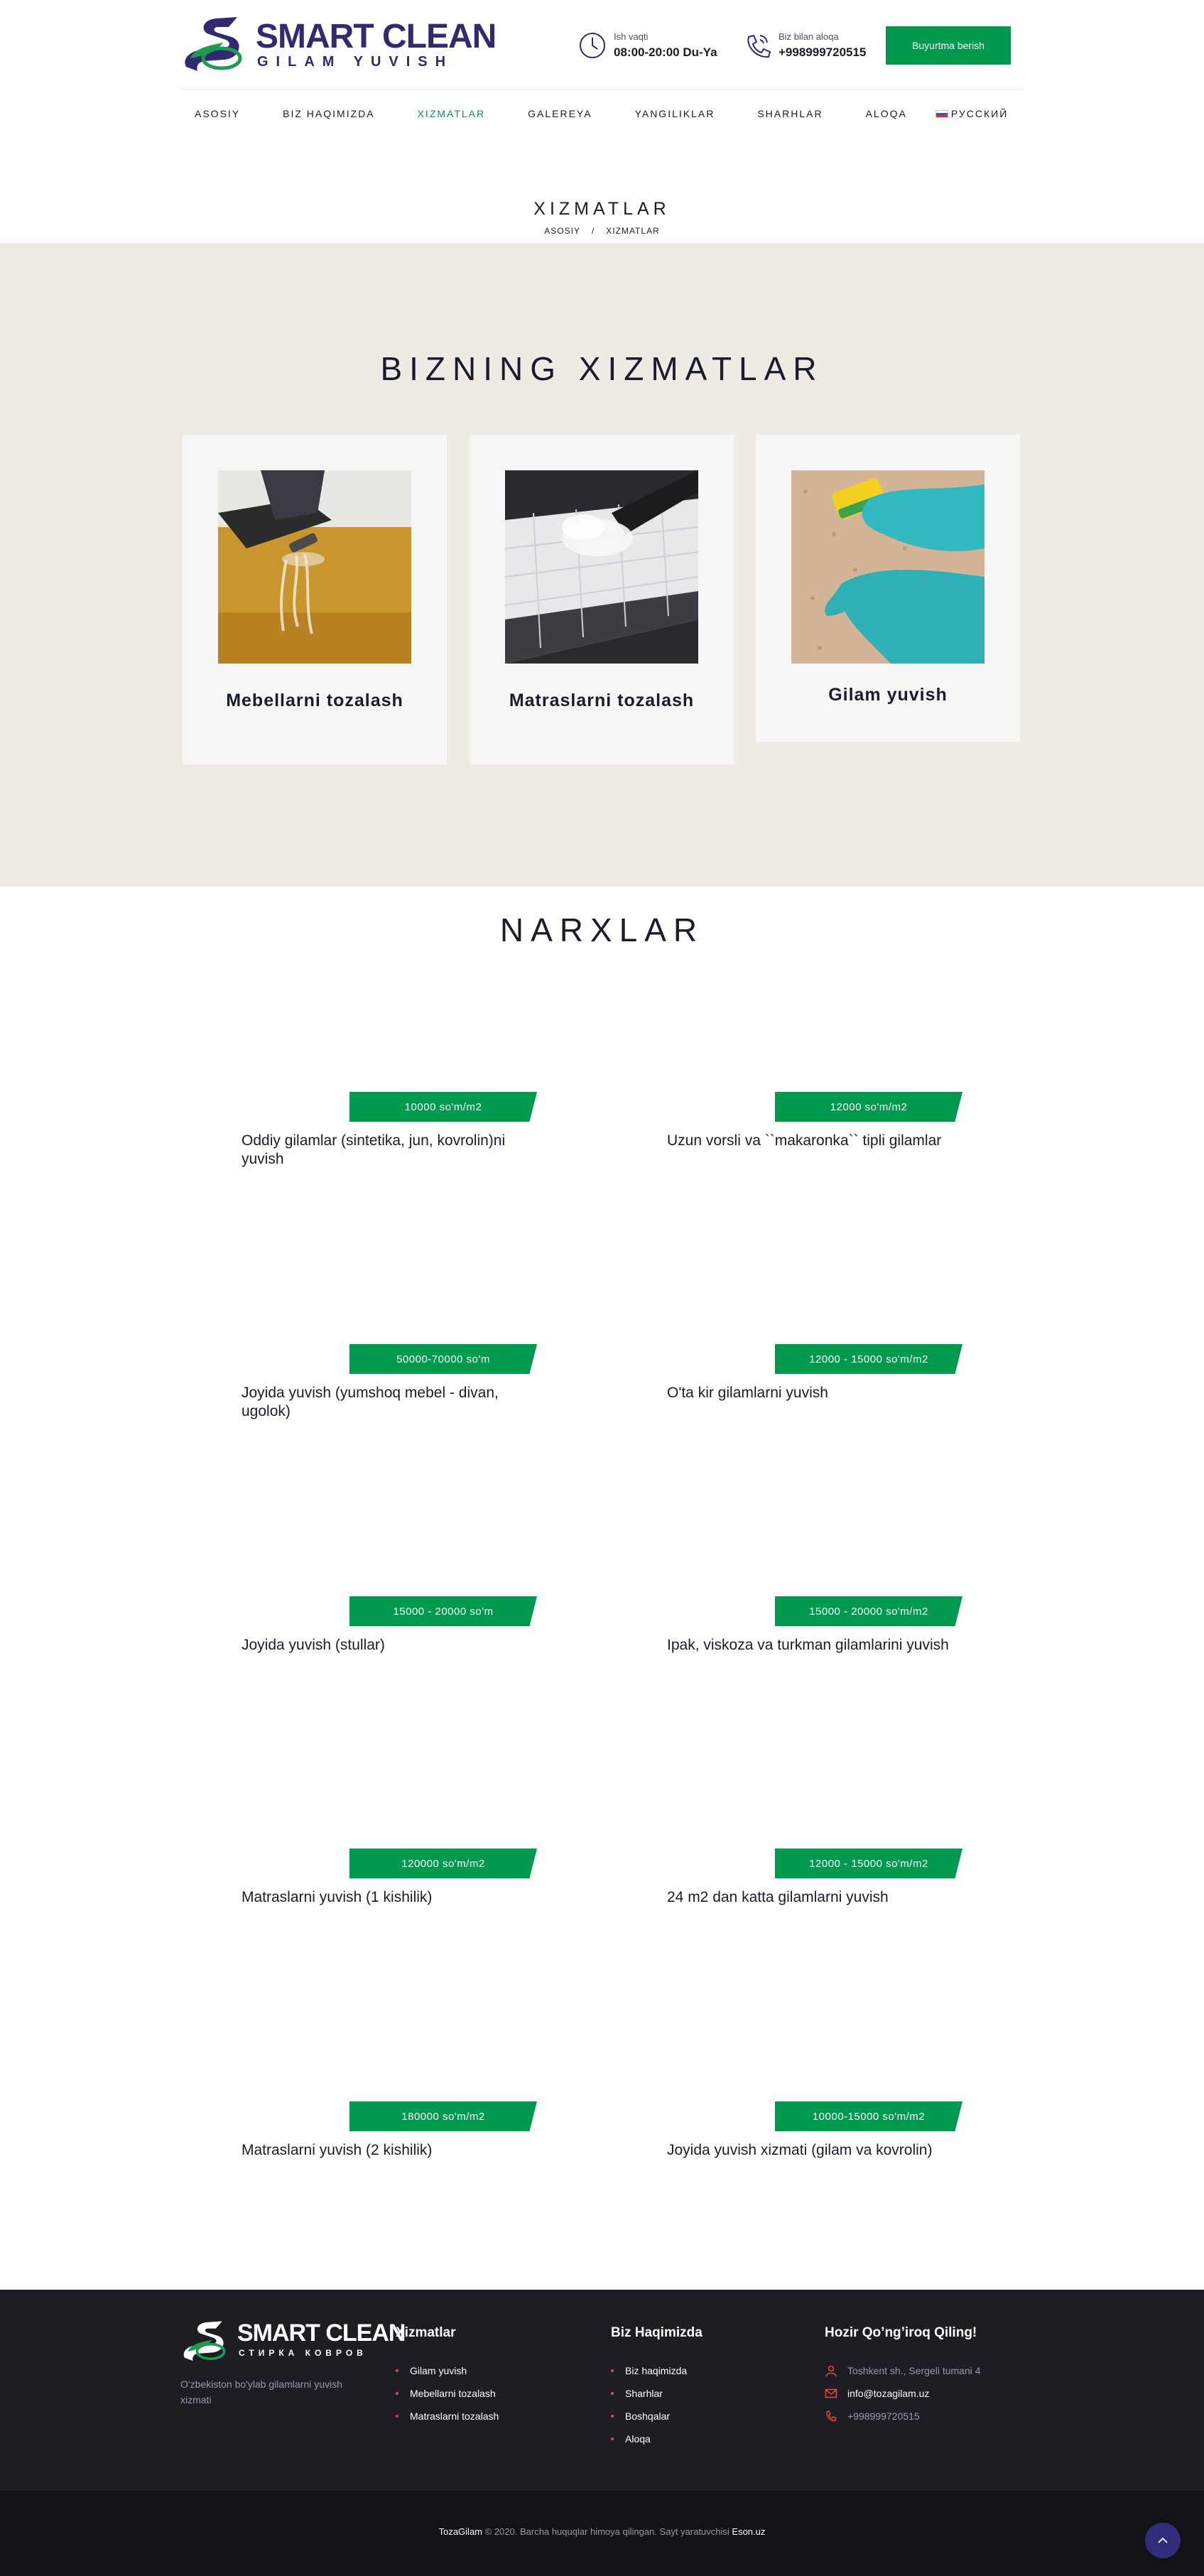  What do you see at coordinates (869, 1611) in the screenshot?
I see `price-tag: 15000 - 20000 so'm/m2` at bounding box center [869, 1611].